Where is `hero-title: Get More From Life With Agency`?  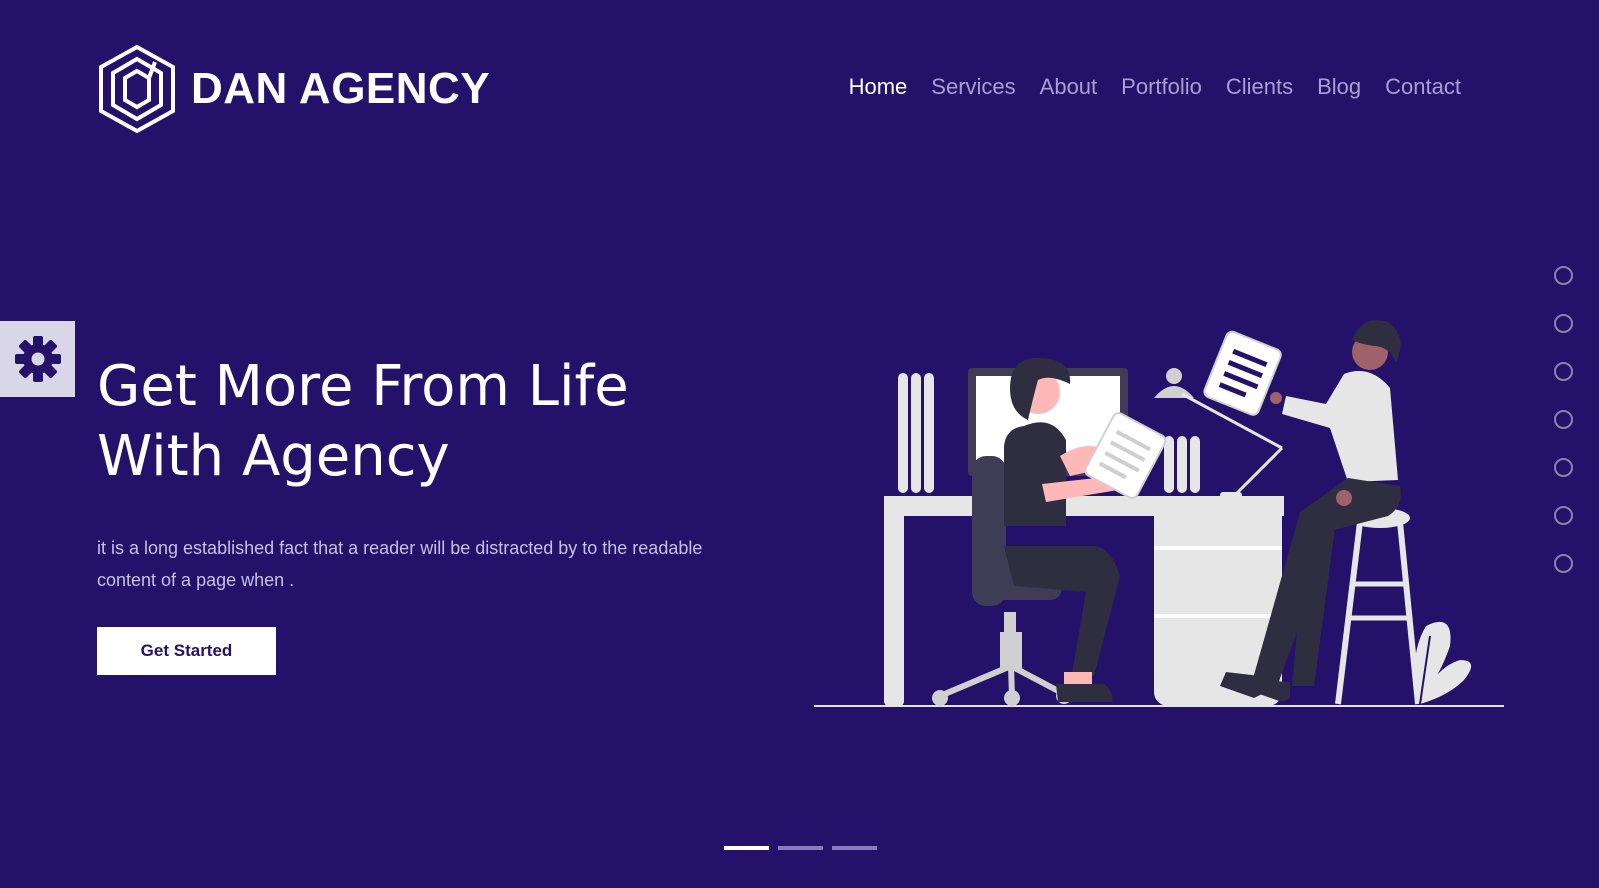 hero-title: Get More From Life With Agency is located at coordinates (417, 422).